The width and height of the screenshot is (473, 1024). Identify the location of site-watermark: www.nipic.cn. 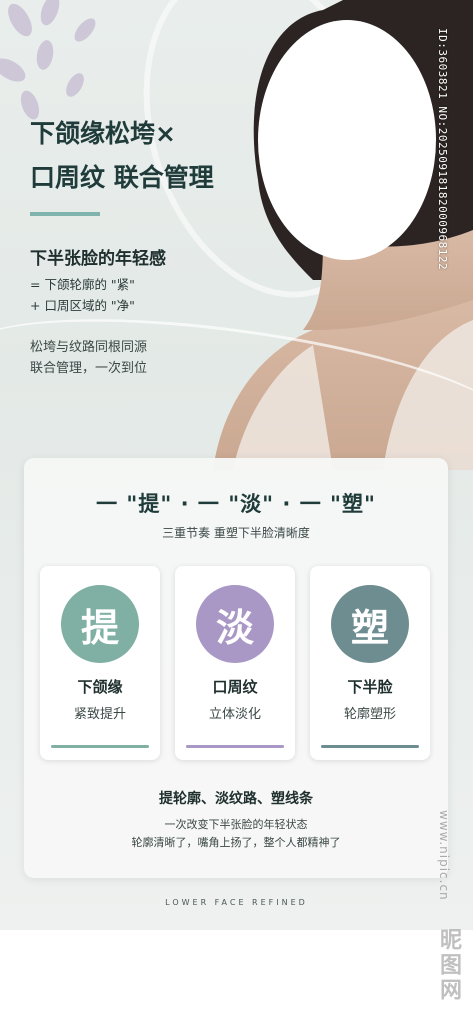
(444, 855).